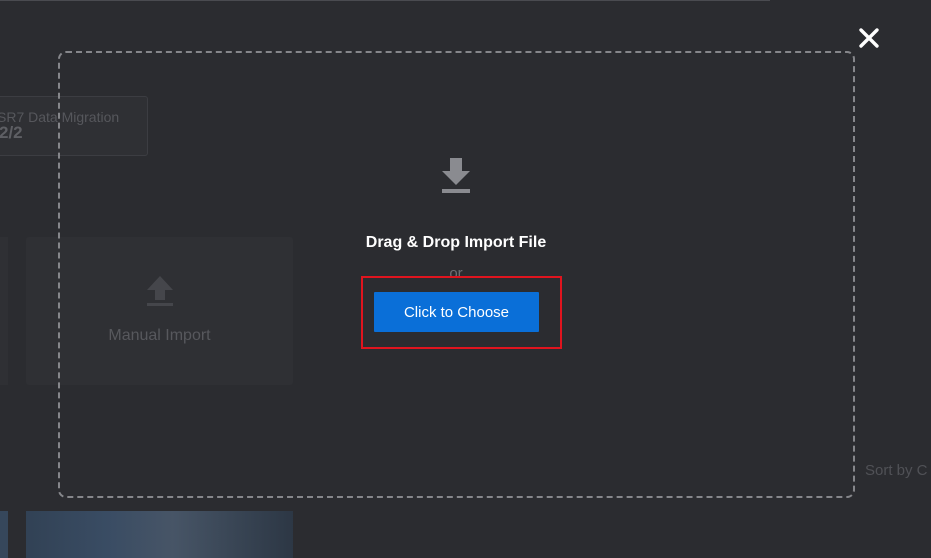  I want to click on download-icon, so click(456, 175).